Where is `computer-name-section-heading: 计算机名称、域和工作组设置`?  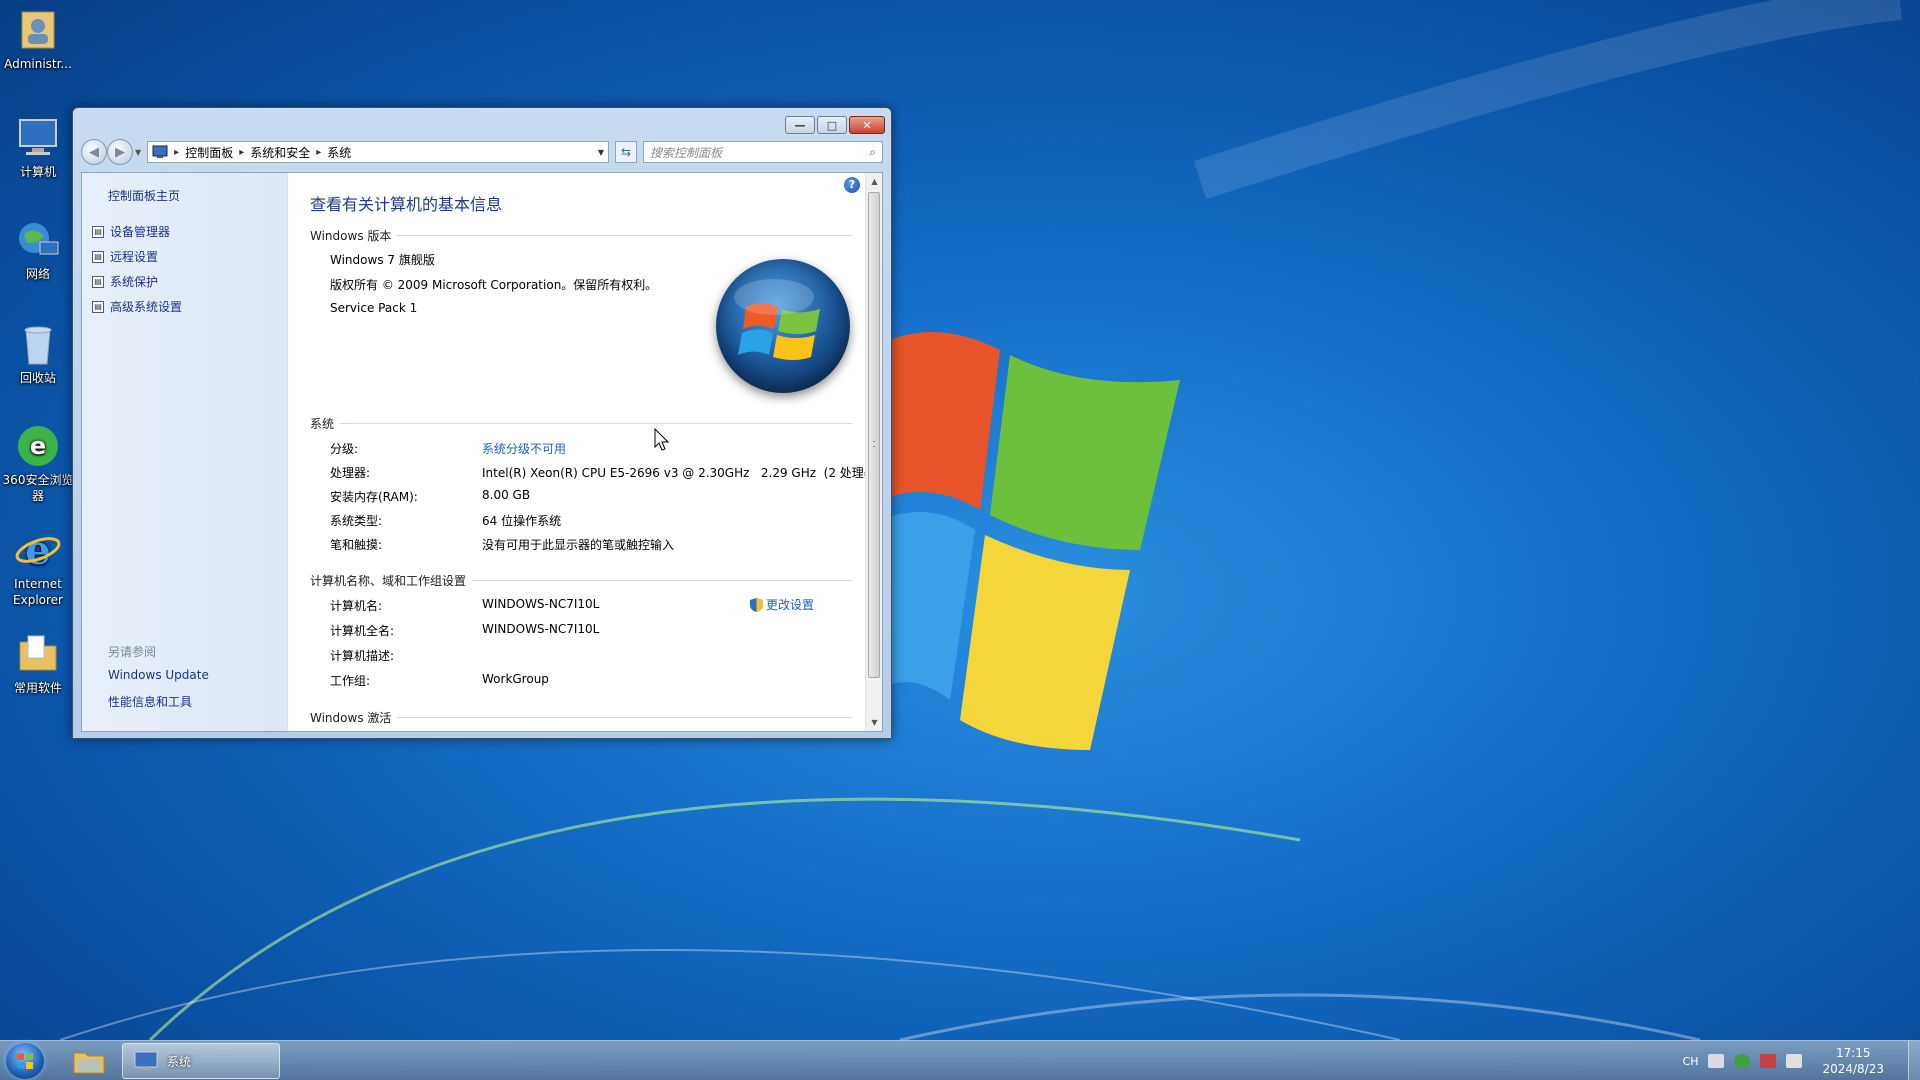 computer-name-section-heading: 计算机名称、域和工作组设置 is located at coordinates (581, 580).